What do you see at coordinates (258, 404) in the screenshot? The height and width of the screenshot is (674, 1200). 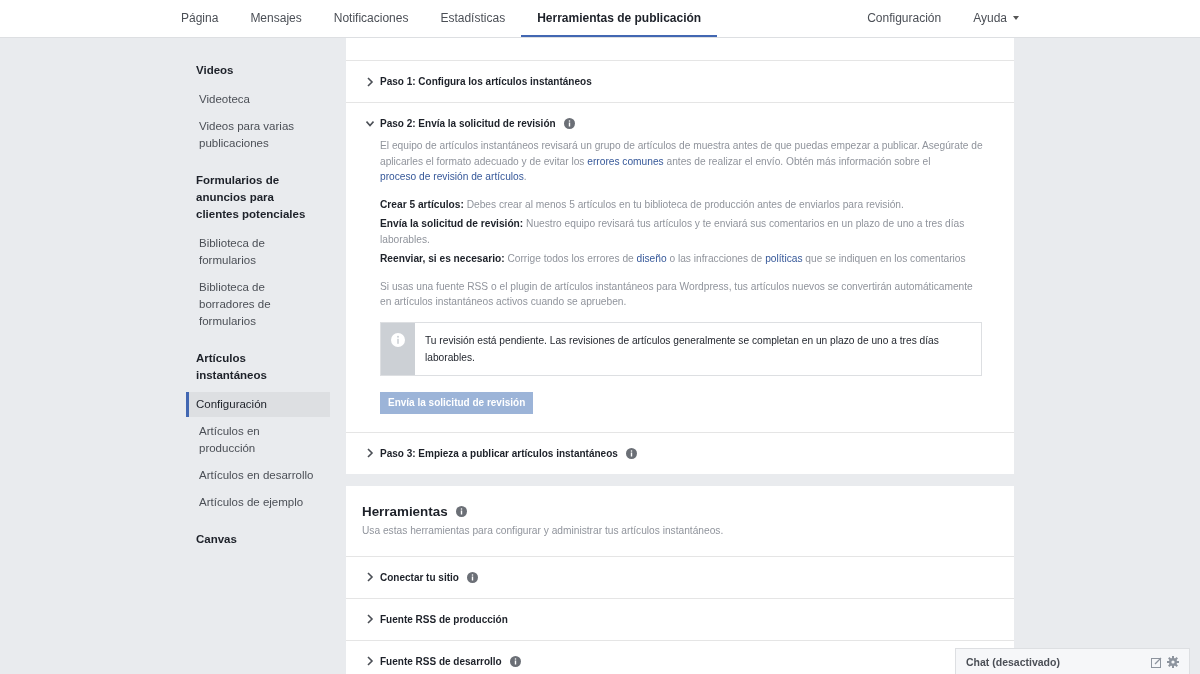 I see `sidebar-item: Configuración` at bounding box center [258, 404].